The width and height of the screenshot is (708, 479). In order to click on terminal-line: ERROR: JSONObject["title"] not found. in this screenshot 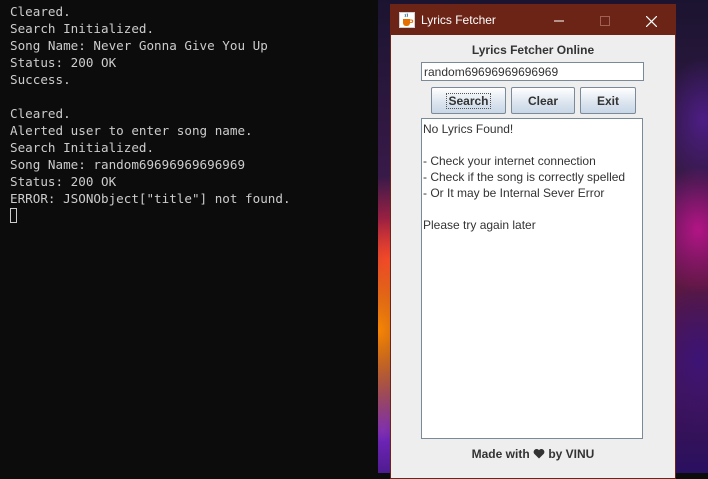, I will do `click(150, 198)`.